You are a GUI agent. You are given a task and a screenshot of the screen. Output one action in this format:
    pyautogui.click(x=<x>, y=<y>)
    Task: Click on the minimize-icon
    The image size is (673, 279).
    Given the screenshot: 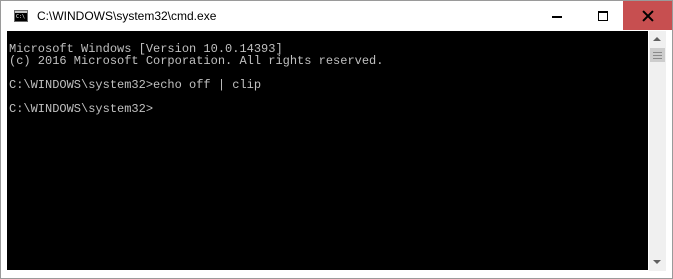 What is the action you would take?
    pyautogui.click(x=557, y=16)
    